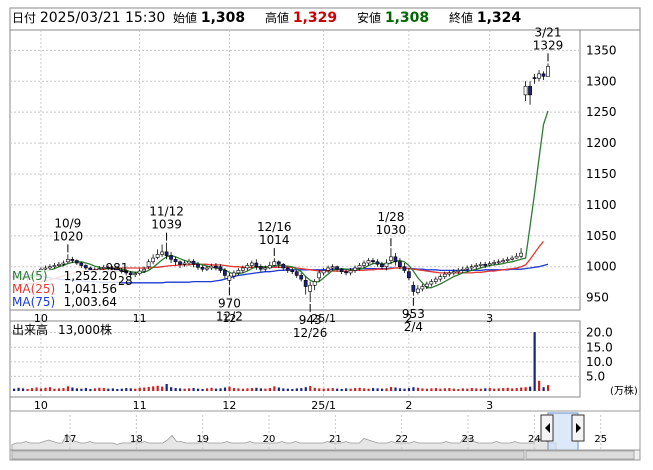  Describe the element at coordinates (90, 289) in the screenshot. I see `legend-series-value: 1,041.56` at that location.